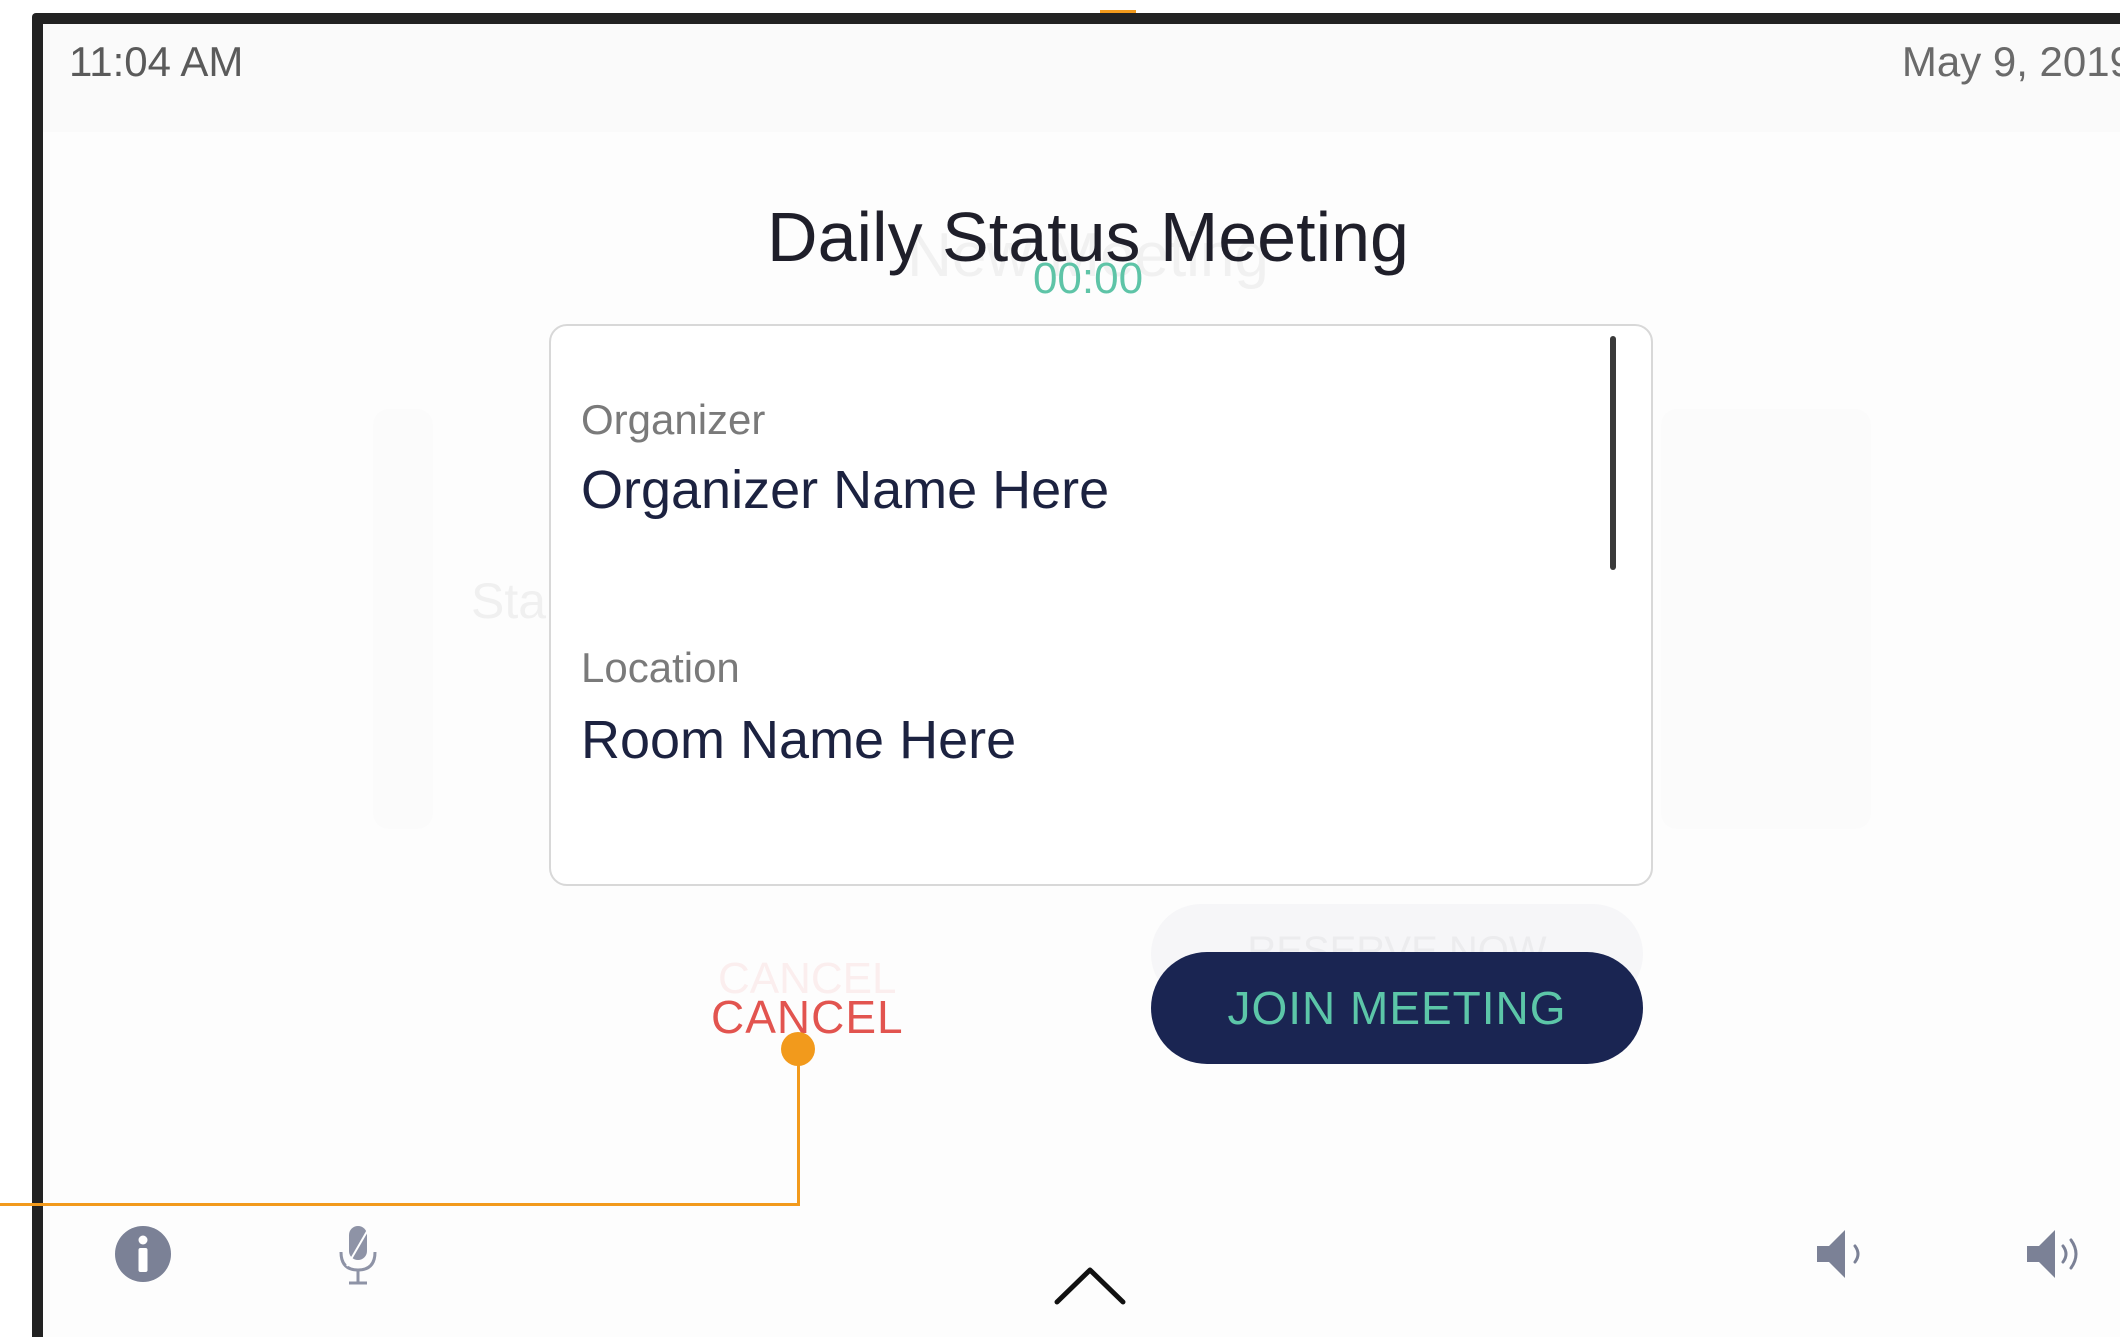 The height and width of the screenshot is (1337, 2120). Describe the element at coordinates (798, 1128) in the screenshot. I see `callout-line-vertical` at that location.